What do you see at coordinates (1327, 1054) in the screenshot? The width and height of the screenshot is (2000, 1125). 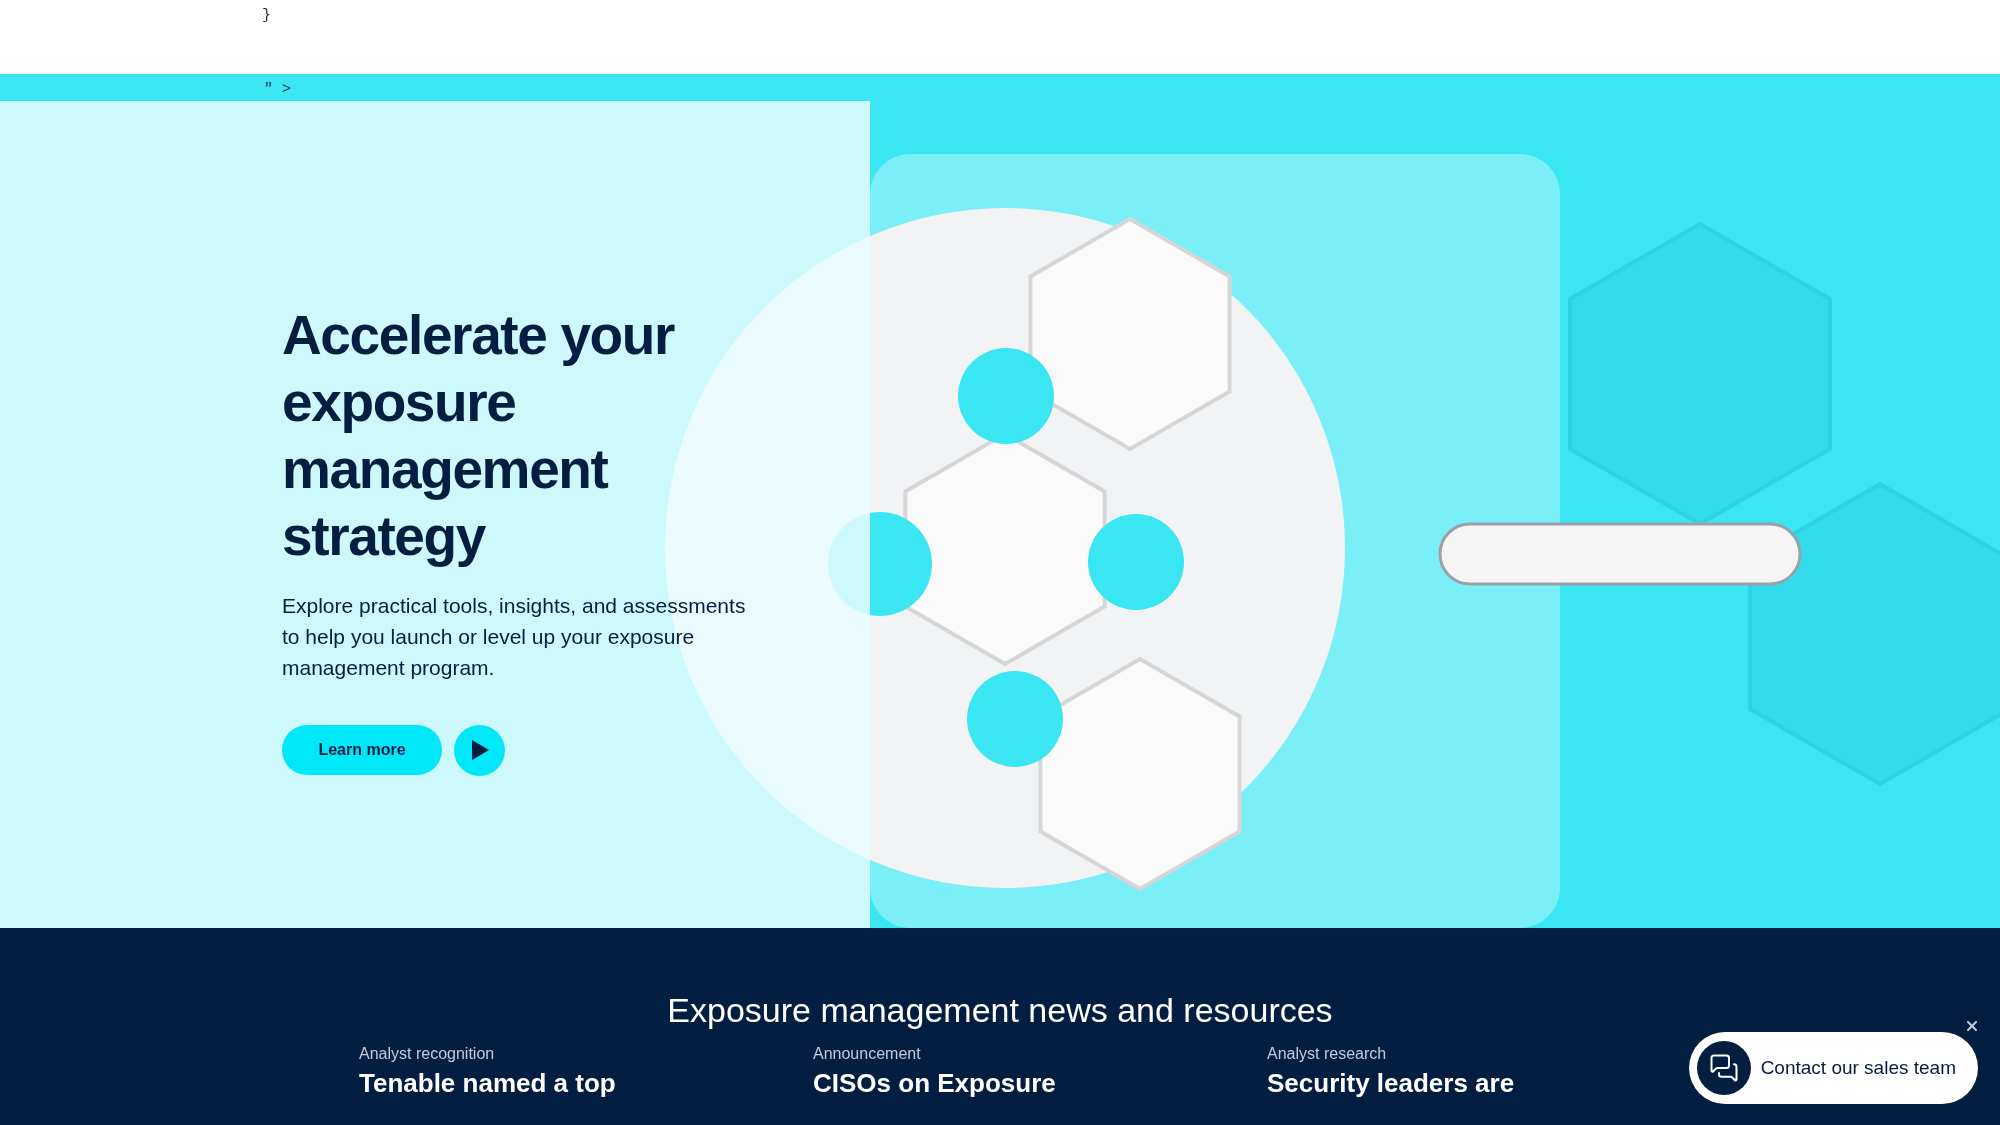 I see `card-category: Analyst research` at bounding box center [1327, 1054].